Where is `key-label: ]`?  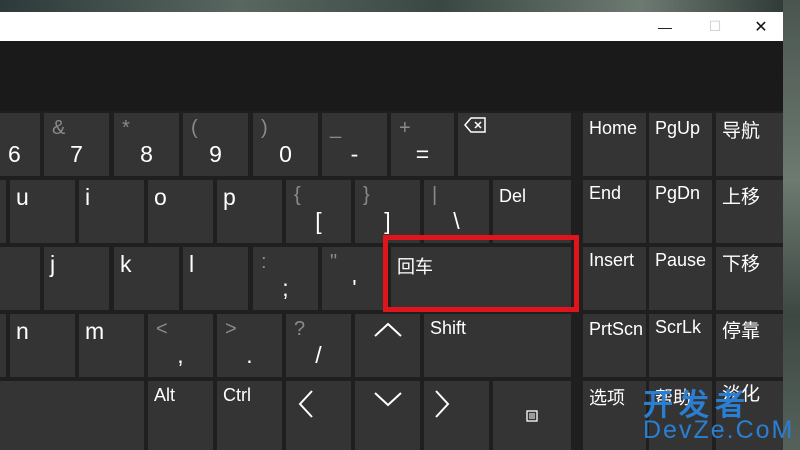 key-label: ] is located at coordinates (387, 221).